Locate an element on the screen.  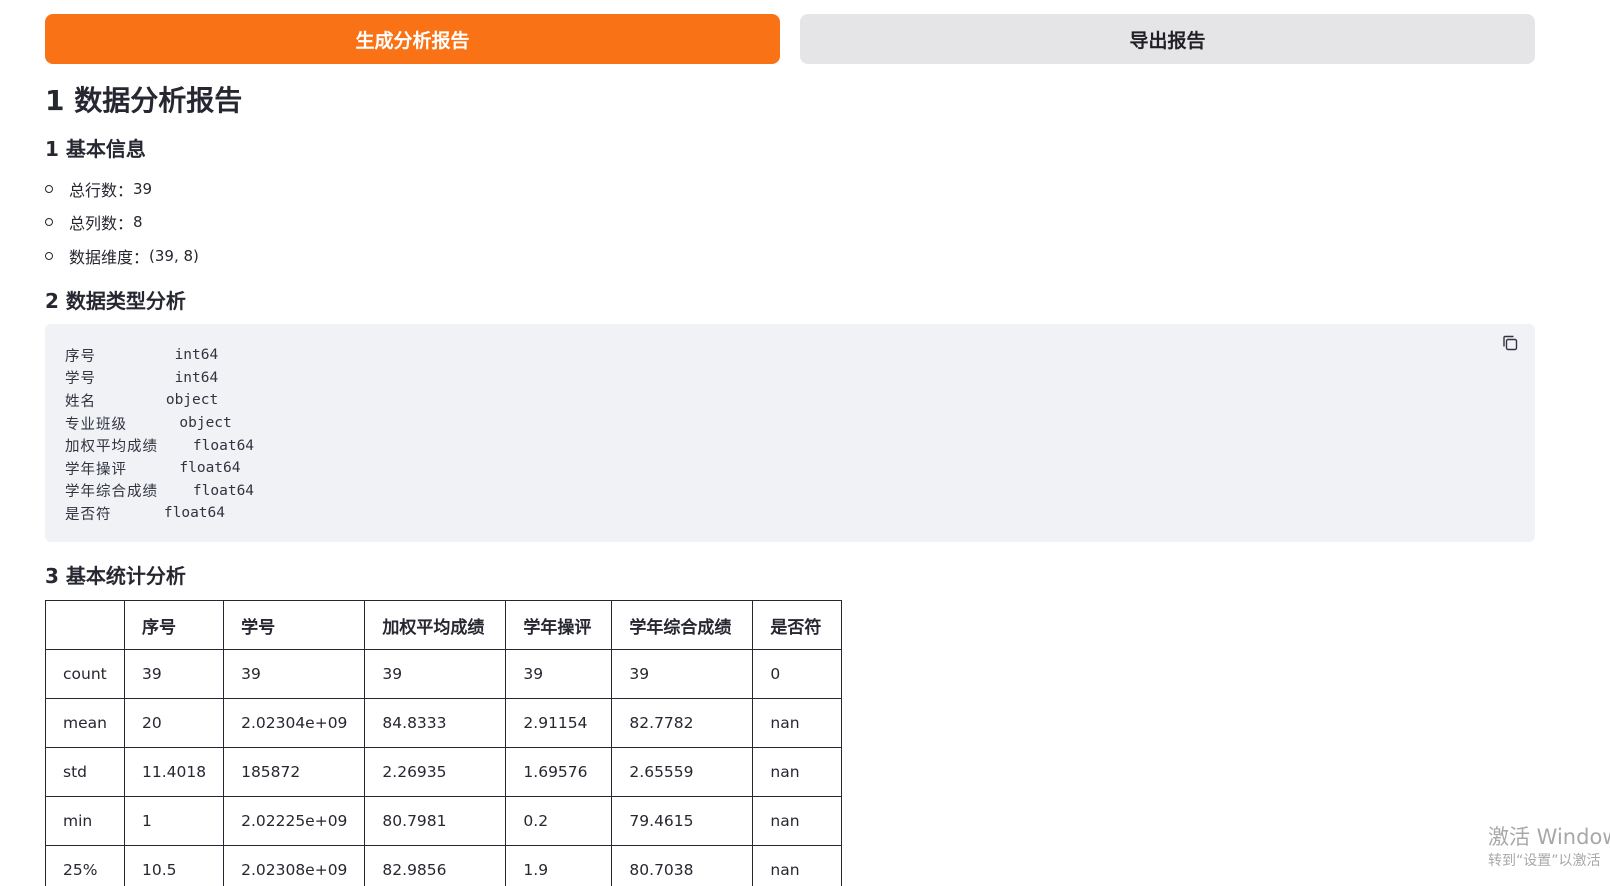
table-cell: 2.91154 is located at coordinates (559, 723).